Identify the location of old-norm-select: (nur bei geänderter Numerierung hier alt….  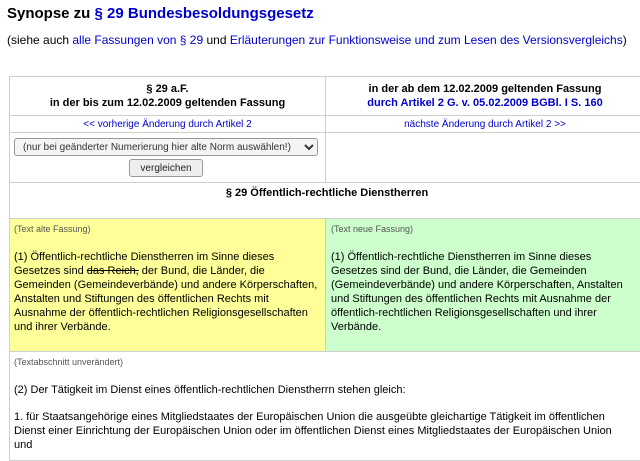
(166, 147).